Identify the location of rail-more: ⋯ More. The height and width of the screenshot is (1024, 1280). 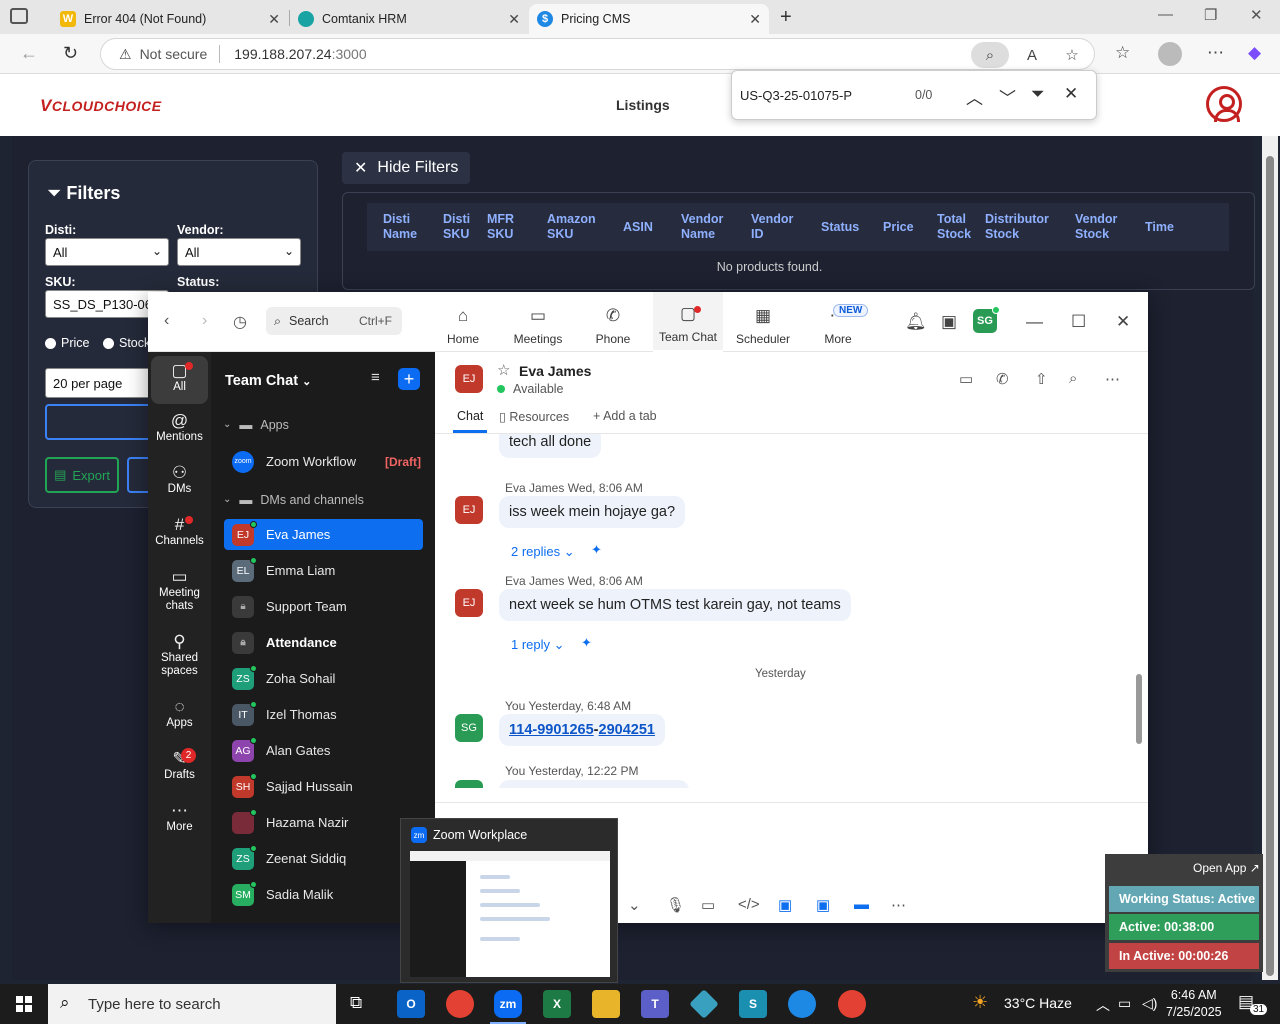
(179, 818).